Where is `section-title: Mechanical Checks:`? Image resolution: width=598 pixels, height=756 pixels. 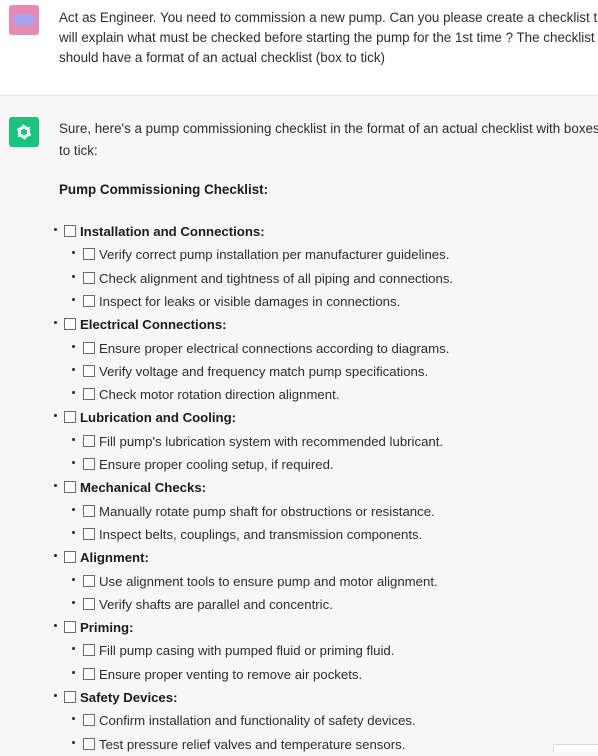 section-title: Mechanical Checks: is located at coordinates (143, 488).